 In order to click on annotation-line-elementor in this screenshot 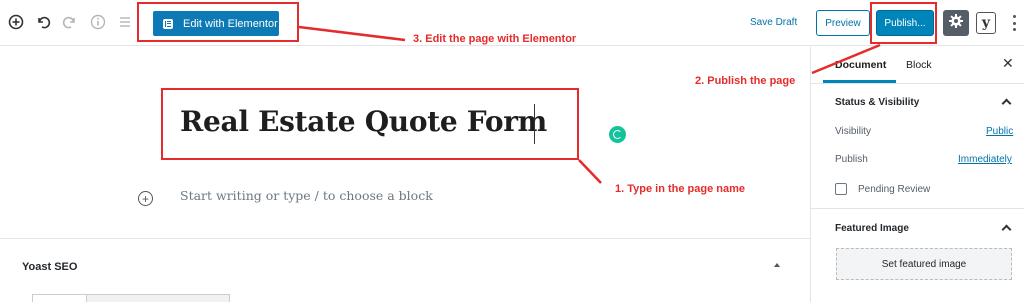, I will do `click(352, 33)`.